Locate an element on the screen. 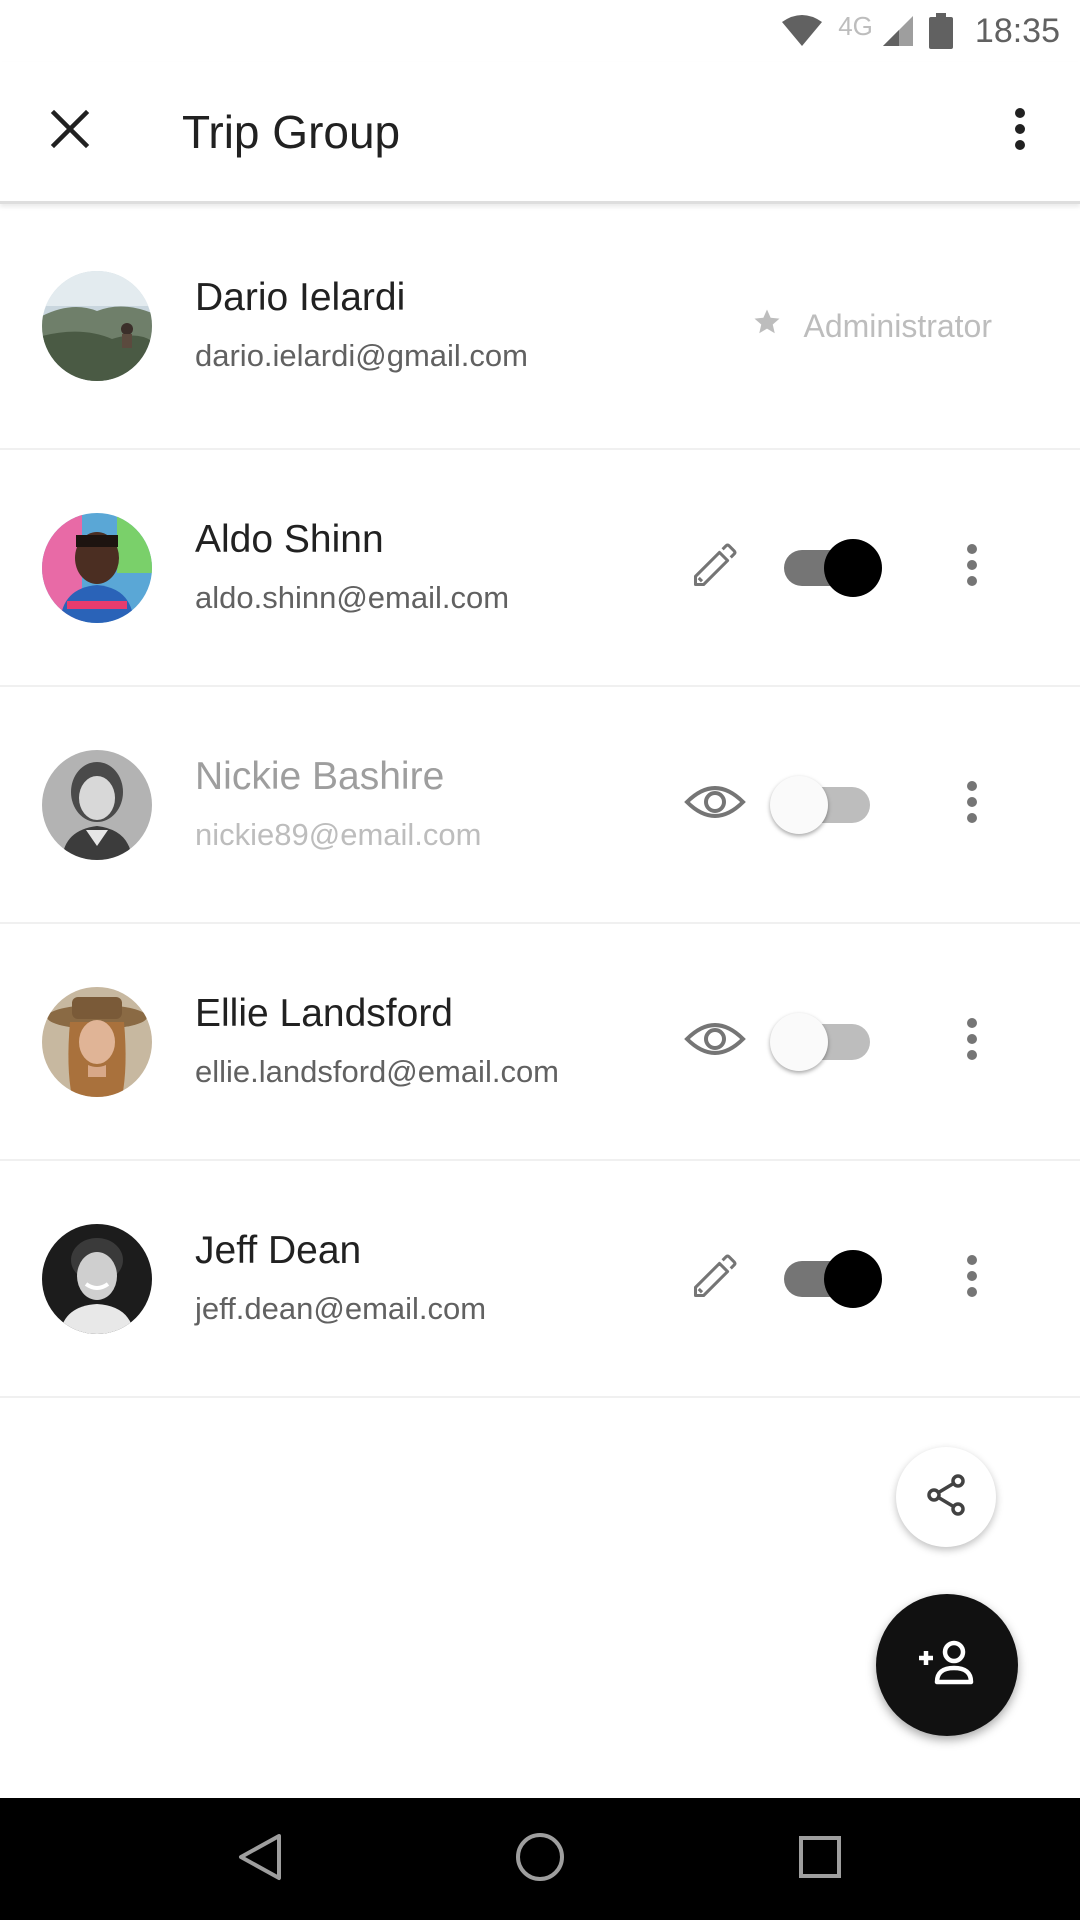  add-person-icon is located at coordinates (947, 1665).